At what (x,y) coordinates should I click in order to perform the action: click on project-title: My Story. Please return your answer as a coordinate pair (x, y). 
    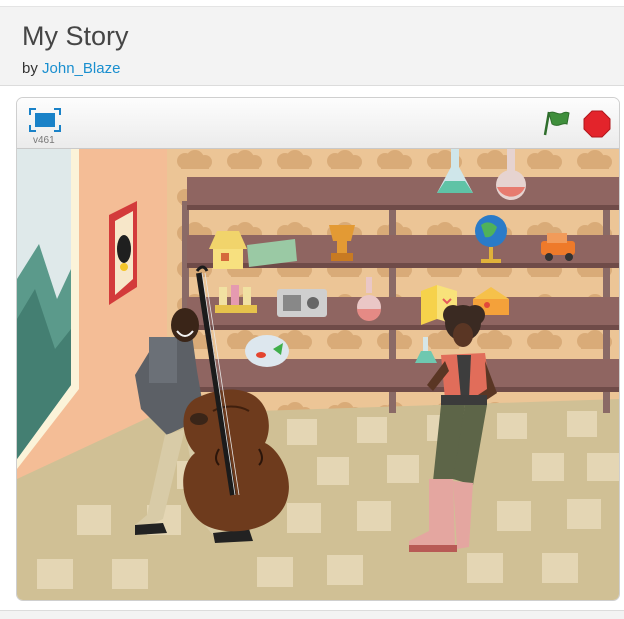
    Looking at the image, I should click on (75, 36).